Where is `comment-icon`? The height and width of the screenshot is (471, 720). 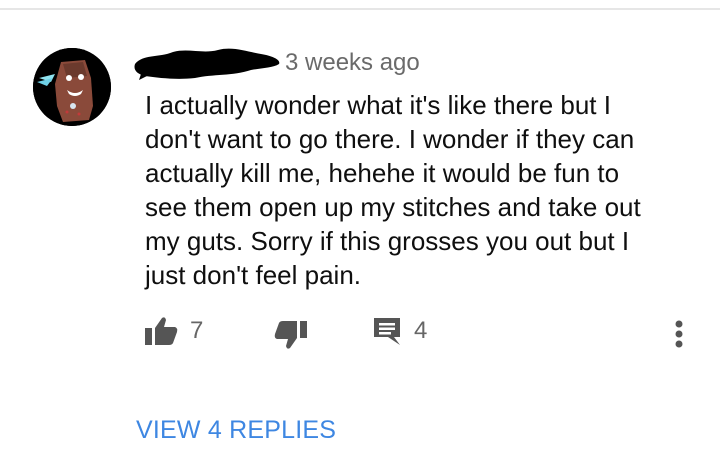
comment-icon is located at coordinates (387, 331).